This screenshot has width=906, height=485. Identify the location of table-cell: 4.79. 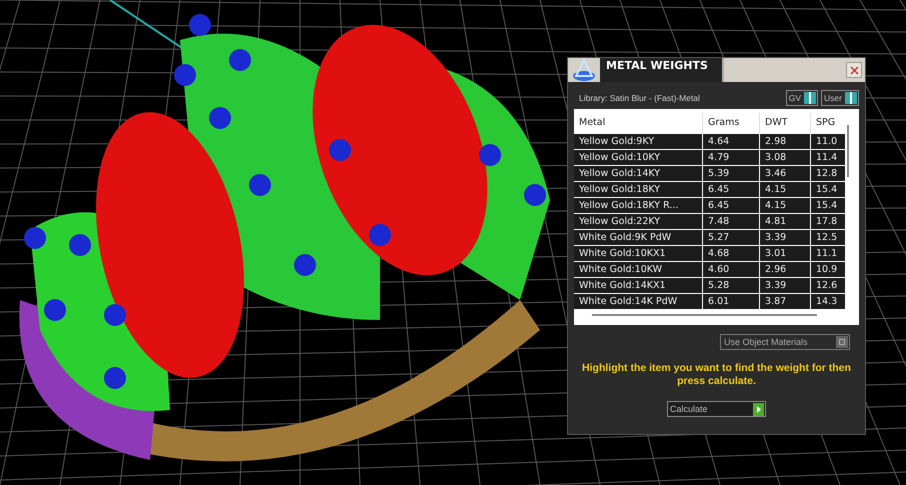
(731, 157).